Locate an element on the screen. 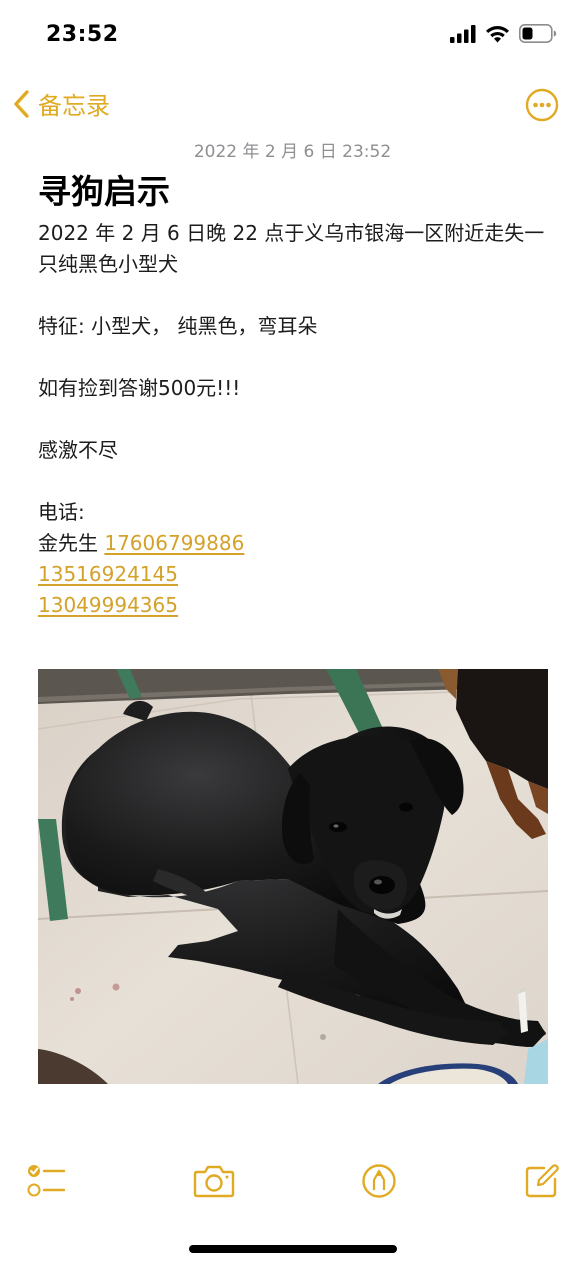 This screenshot has width=585, height=1266. compose-button is located at coordinates (542, 1183).